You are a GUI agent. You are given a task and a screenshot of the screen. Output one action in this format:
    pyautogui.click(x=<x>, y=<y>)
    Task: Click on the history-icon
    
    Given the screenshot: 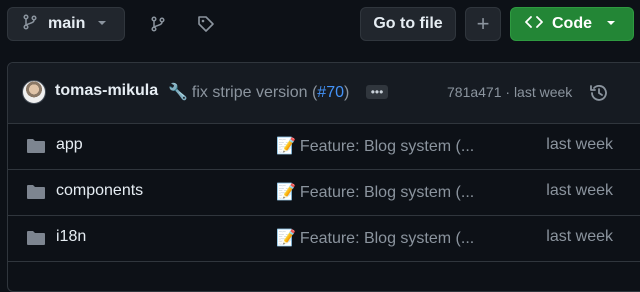 What is the action you would take?
    pyautogui.click(x=599, y=93)
    